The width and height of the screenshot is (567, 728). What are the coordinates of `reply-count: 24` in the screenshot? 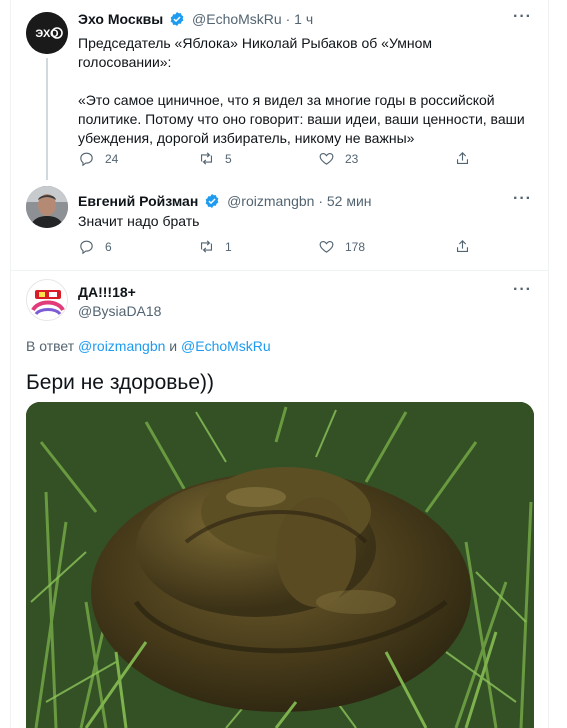 It's located at (112, 158).